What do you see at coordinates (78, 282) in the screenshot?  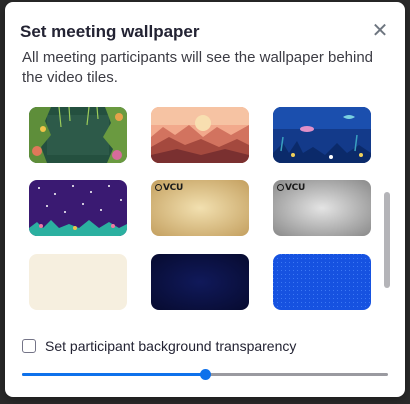 I see `wallpaper-thumb-cream-paper` at bounding box center [78, 282].